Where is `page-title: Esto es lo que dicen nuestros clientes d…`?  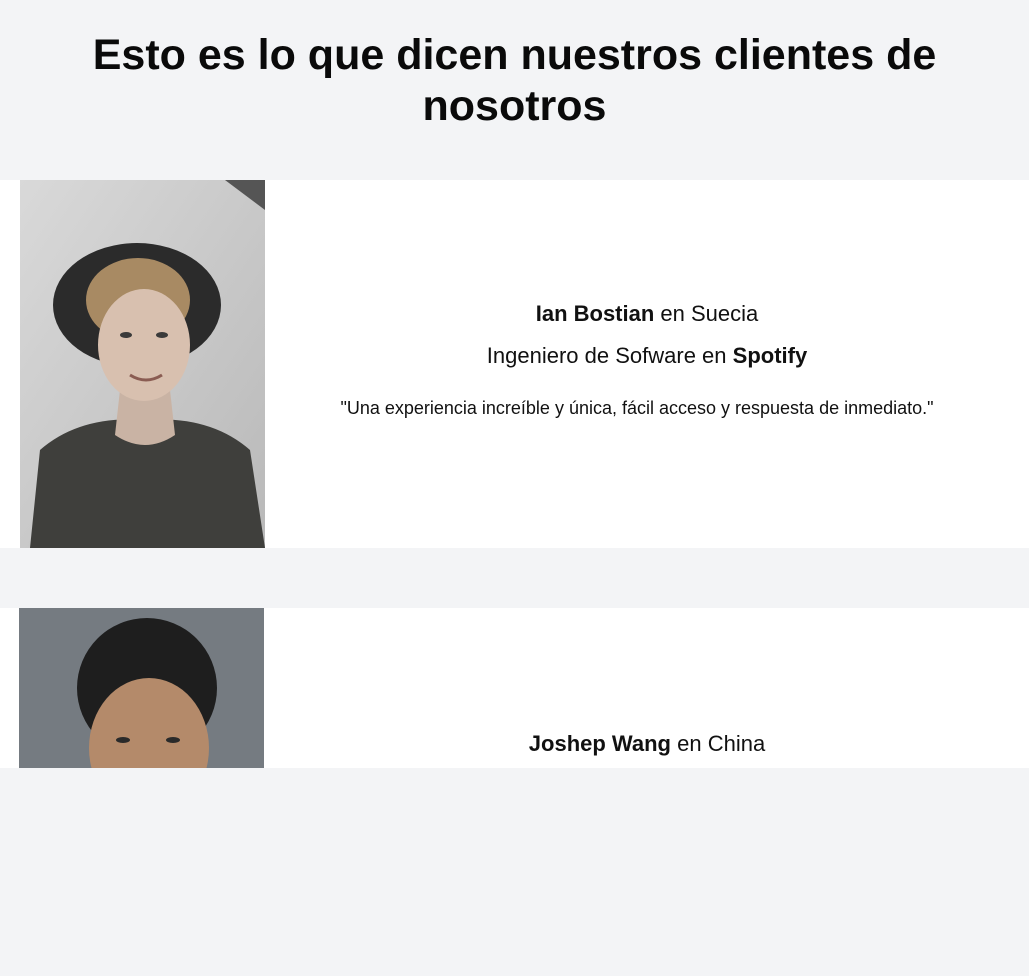
page-title: Esto es lo que dicen nuestros clientes d… is located at coordinates (514, 80).